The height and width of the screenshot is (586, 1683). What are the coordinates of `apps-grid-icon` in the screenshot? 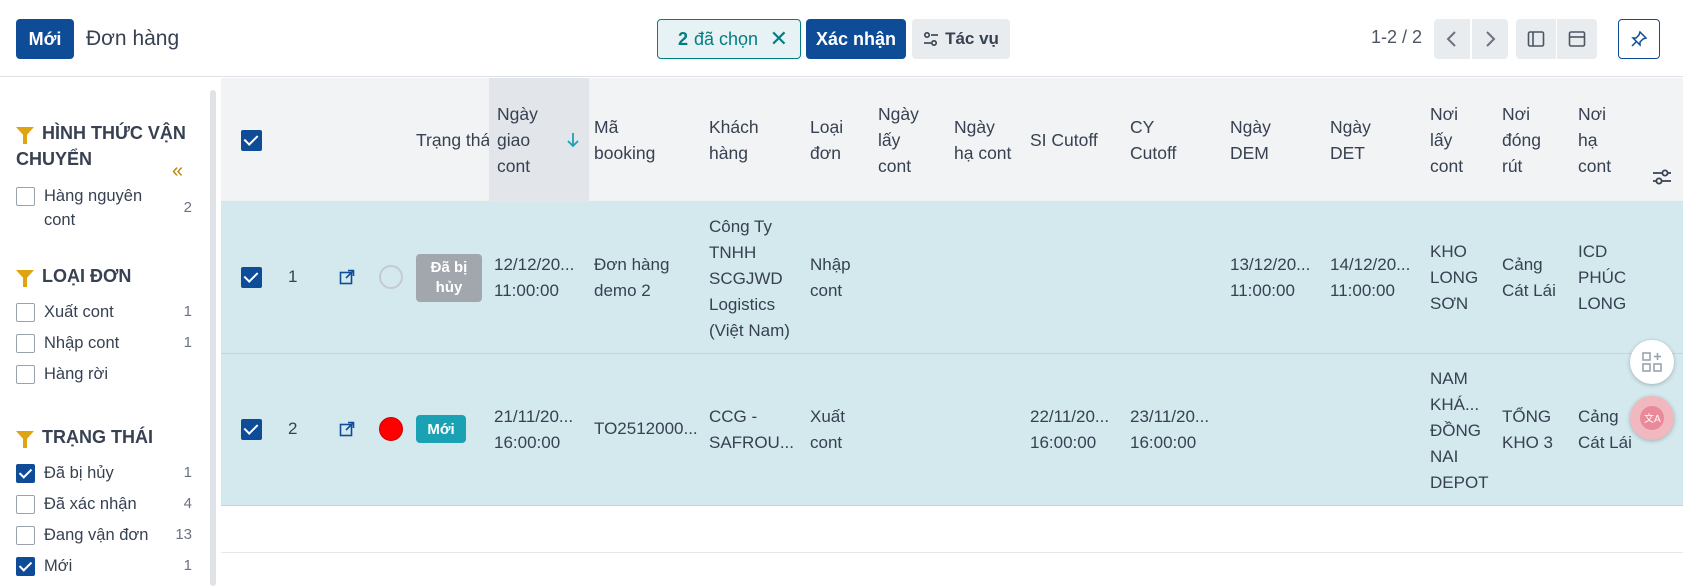 It's located at (1652, 362).